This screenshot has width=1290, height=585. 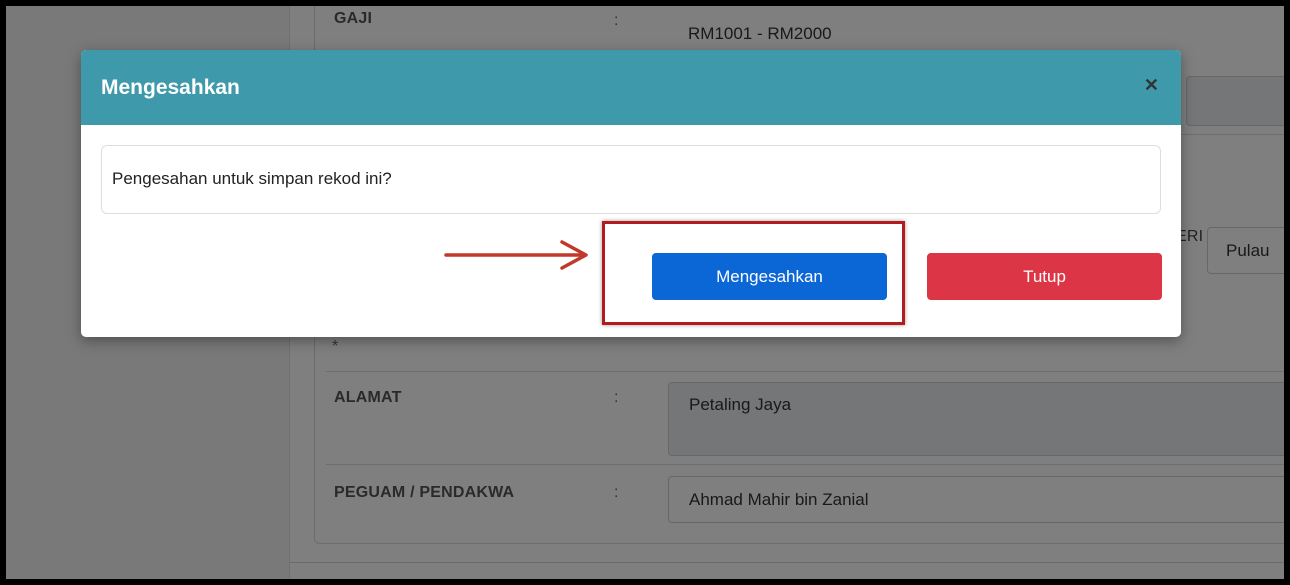 What do you see at coordinates (631, 179) in the screenshot?
I see `dialog-message-box: Pengesahan untuk simpan rekod ini?` at bounding box center [631, 179].